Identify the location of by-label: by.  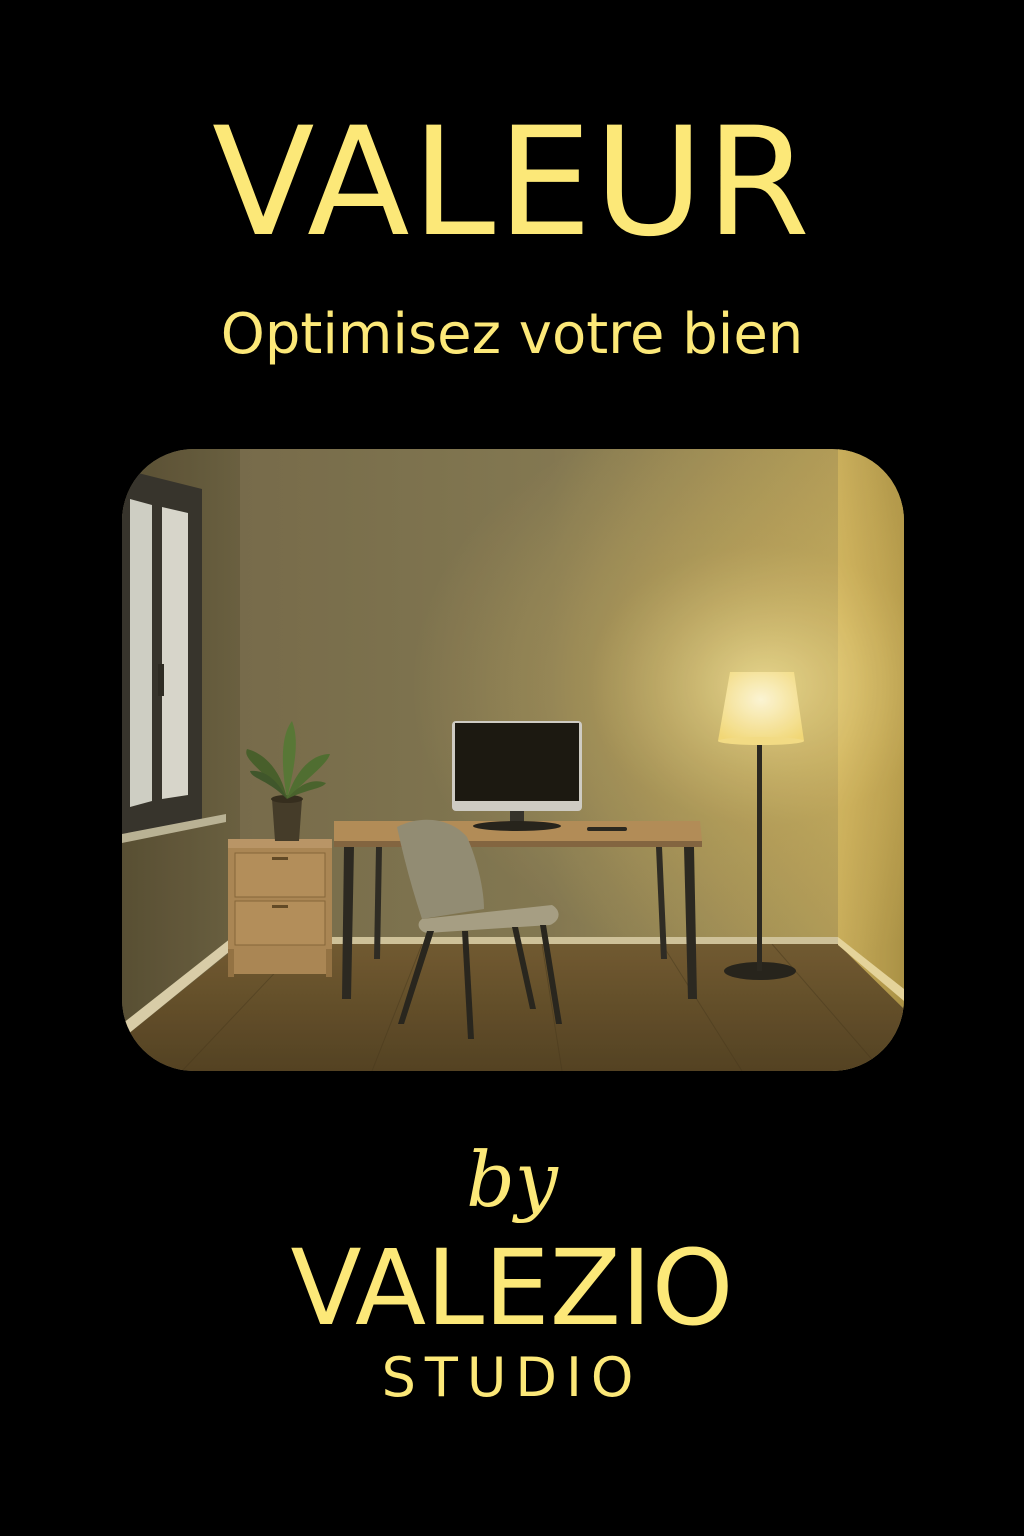
(512, 1179).